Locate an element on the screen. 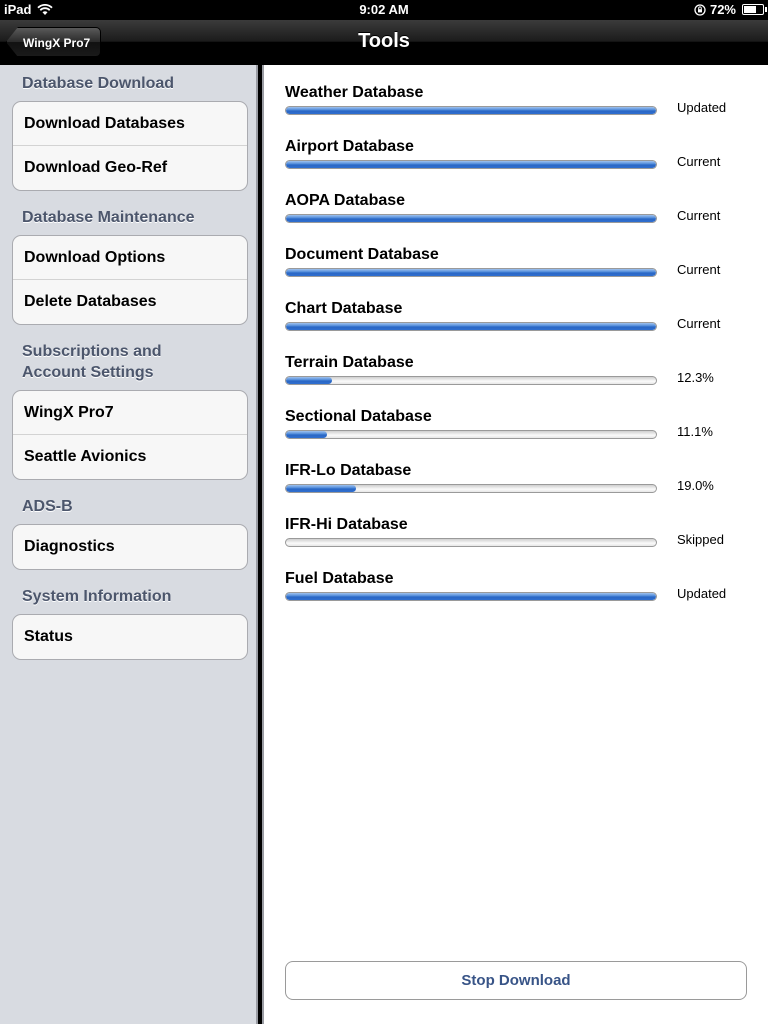  group-ads-b: Diagnostics is located at coordinates (130, 547).